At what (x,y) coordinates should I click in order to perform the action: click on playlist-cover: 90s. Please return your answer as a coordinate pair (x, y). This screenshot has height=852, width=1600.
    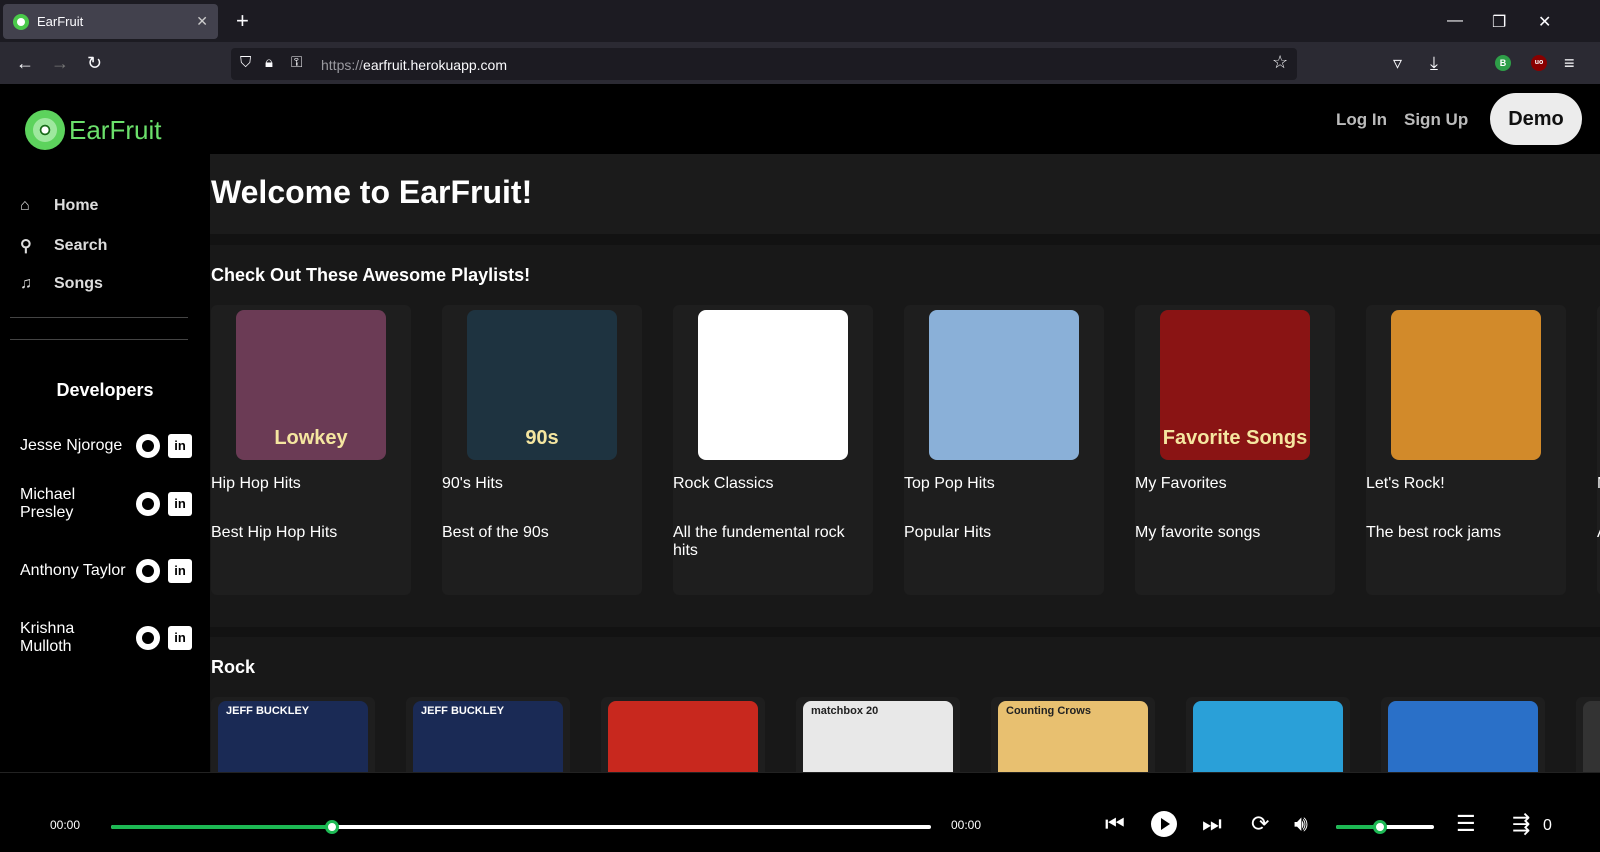
    Looking at the image, I should click on (542, 385).